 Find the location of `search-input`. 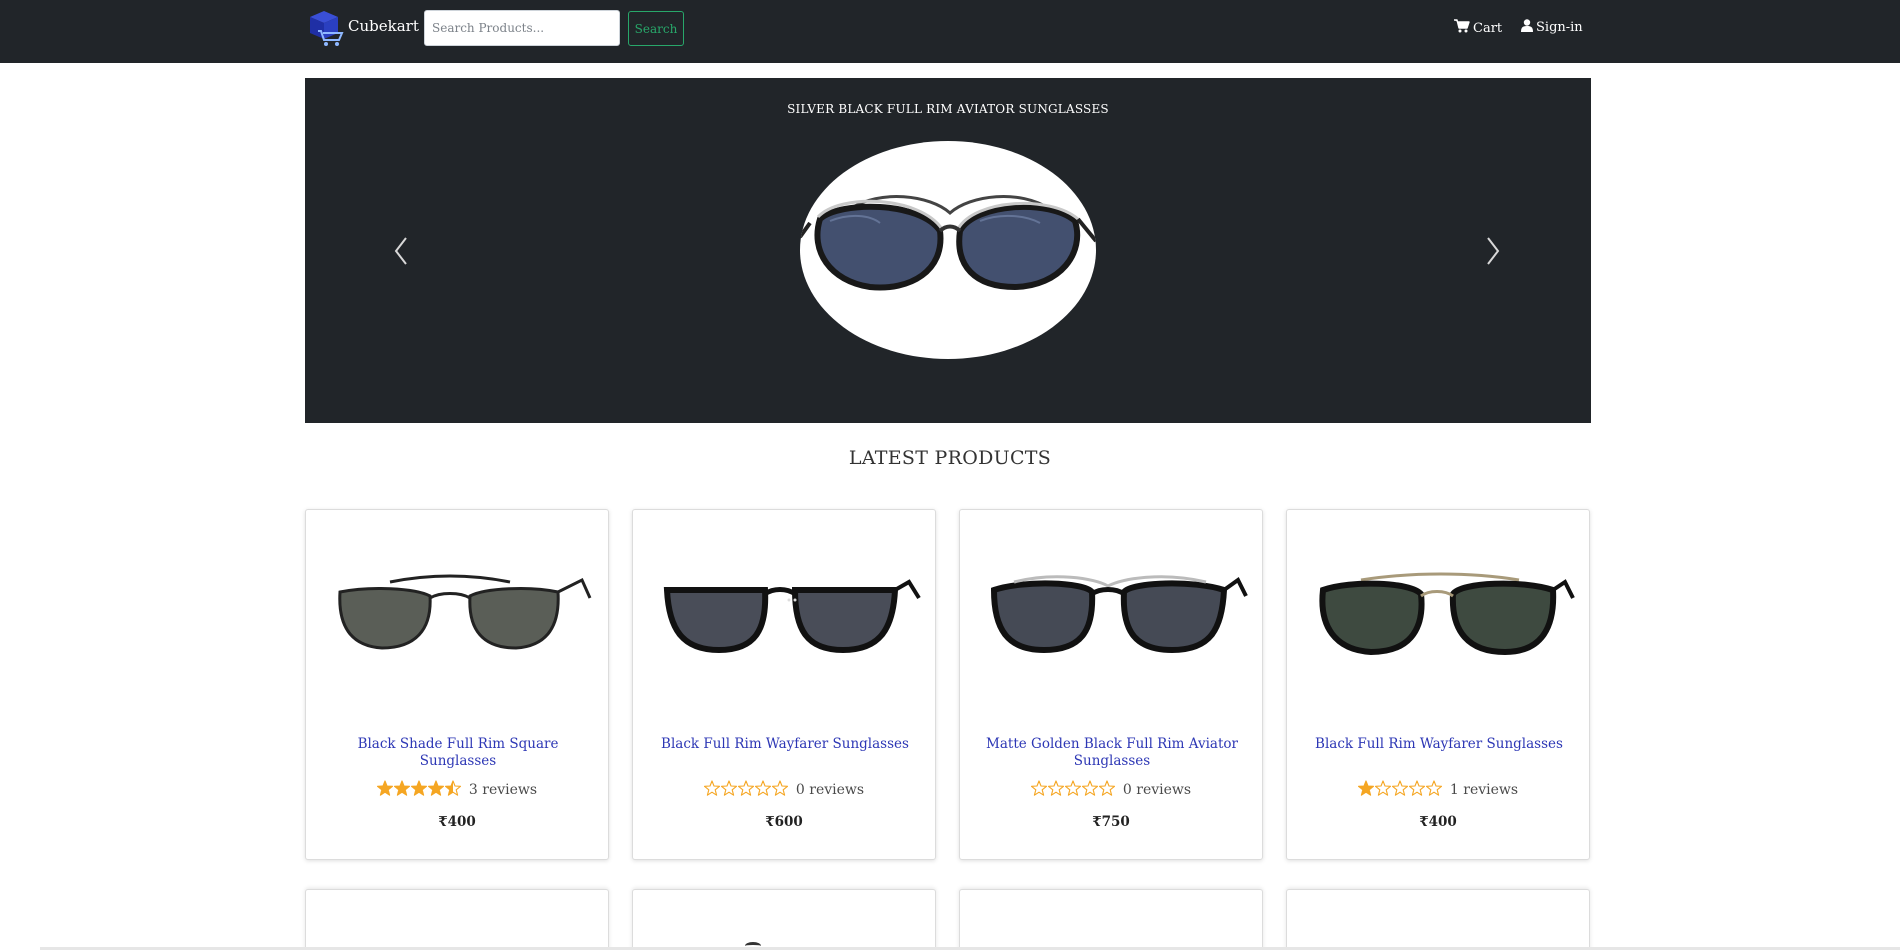

search-input is located at coordinates (522, 28).